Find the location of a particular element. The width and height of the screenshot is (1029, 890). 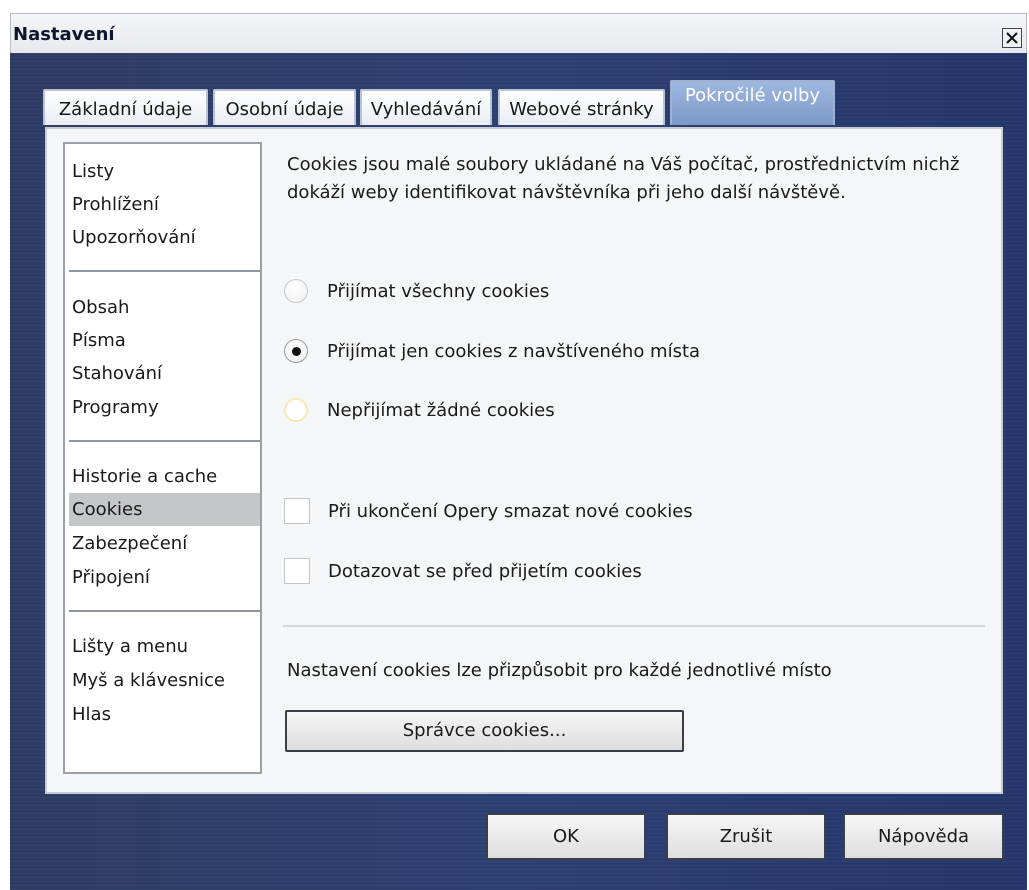

radio-accept-none: Nepřijímat žádné cookies is located at coordinates (419, 410).